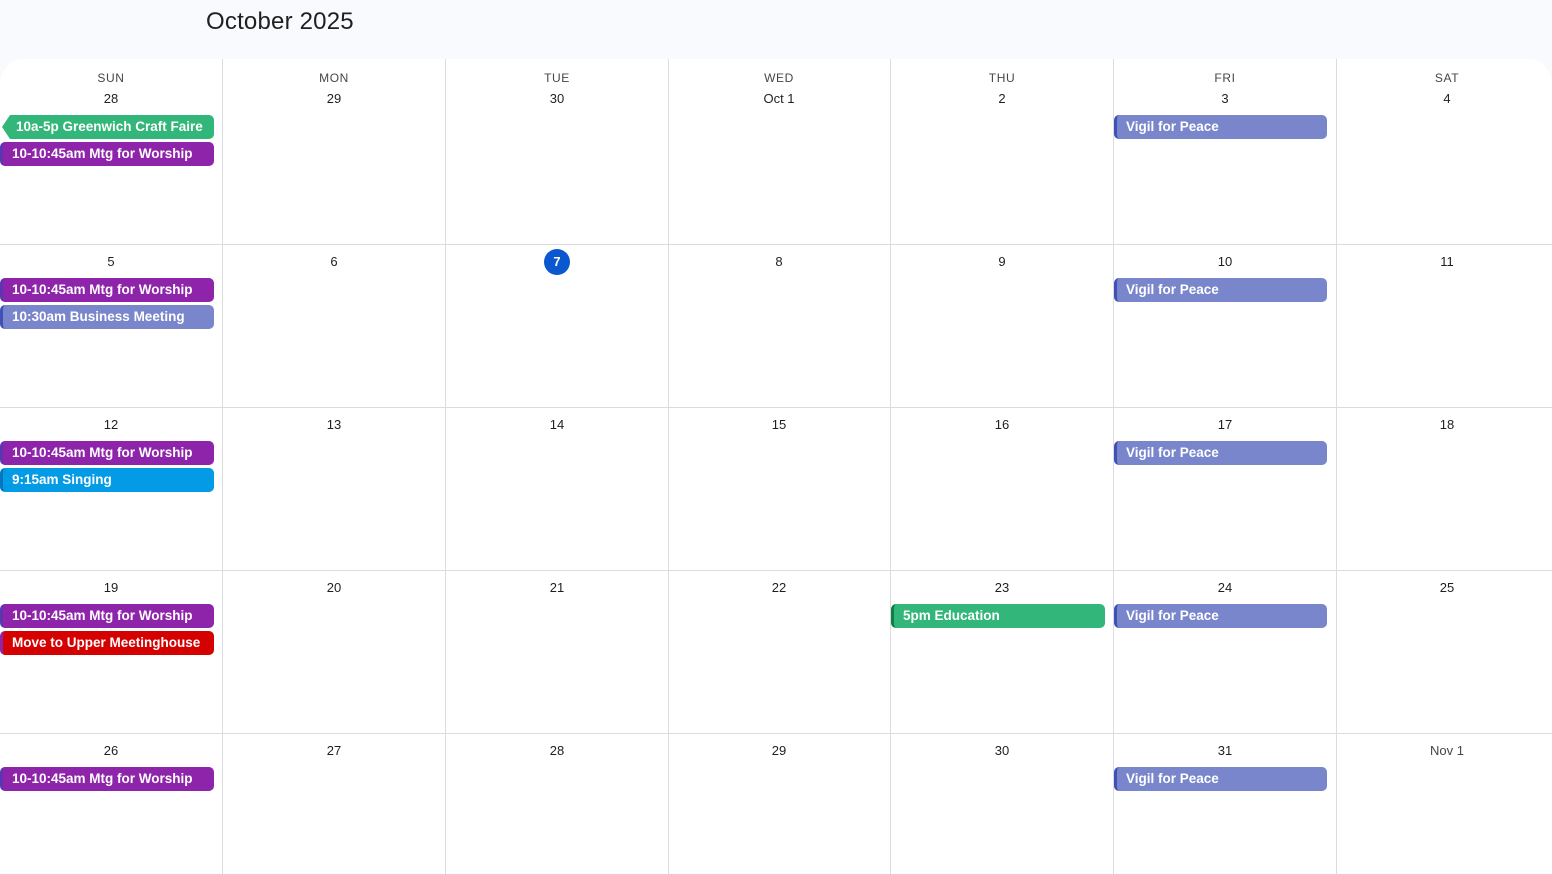  Describe the element at coordinates (334, 78) in the screenshot. I see `weekday-header-mon: MON` at that location.